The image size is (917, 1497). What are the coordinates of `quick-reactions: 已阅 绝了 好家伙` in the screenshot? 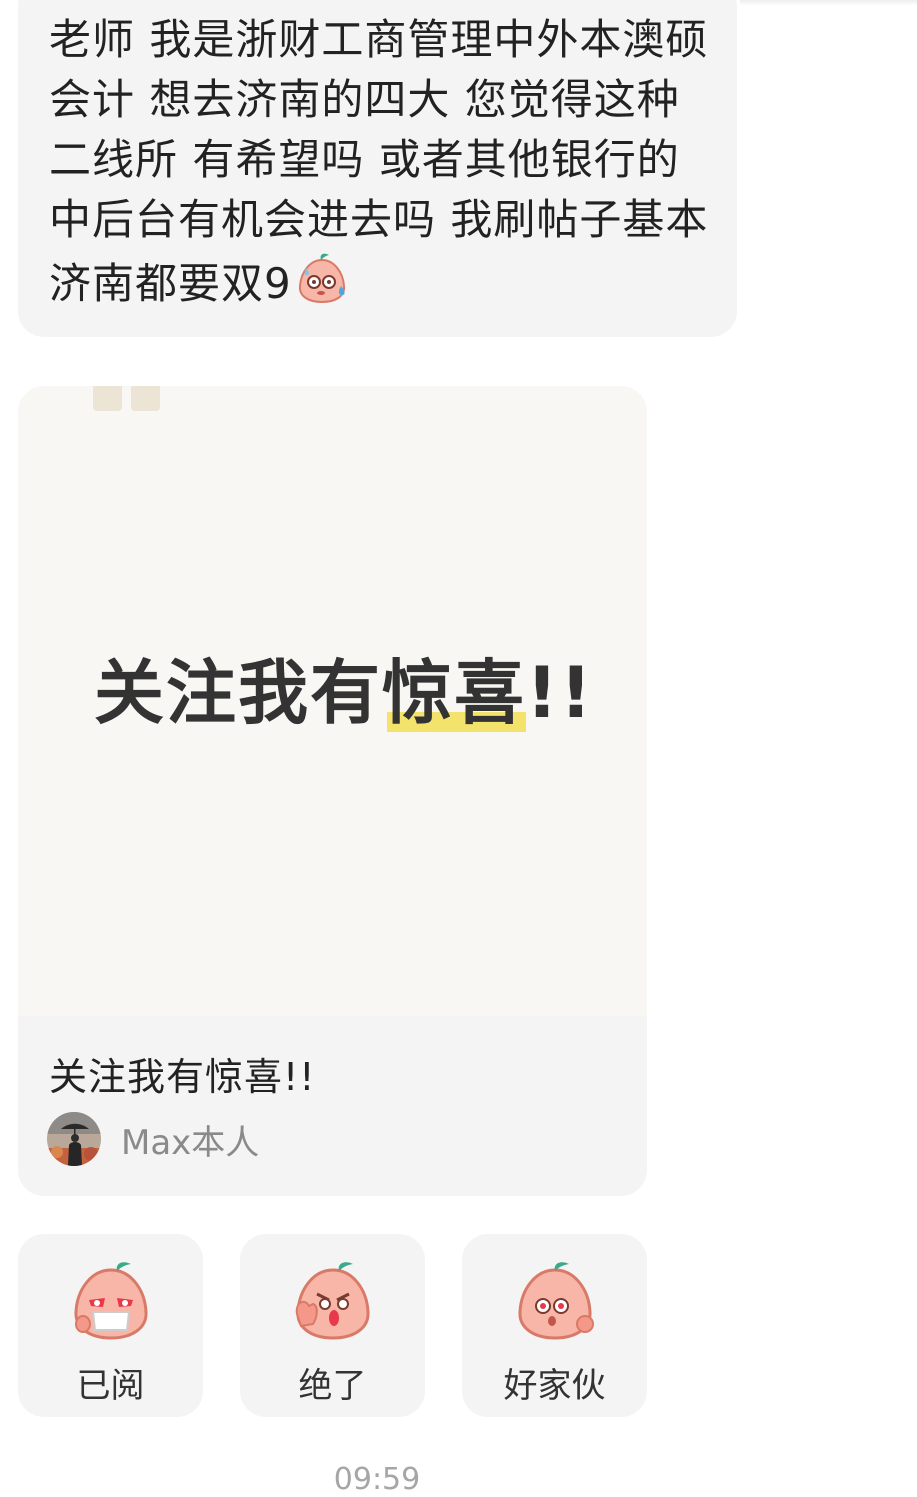 It's located at (332, 1325).